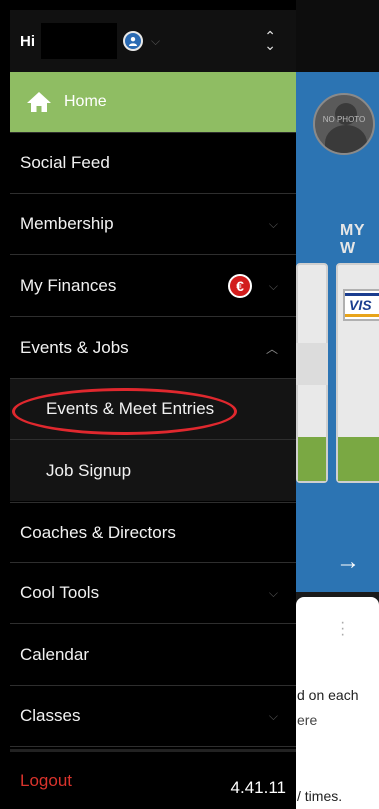 Image resolution: width=379 pixels, height=809 pixels. Describe the element at coordinates (85, 101) in the screenshot. I see `sidebar-item-label: Home` at that location.